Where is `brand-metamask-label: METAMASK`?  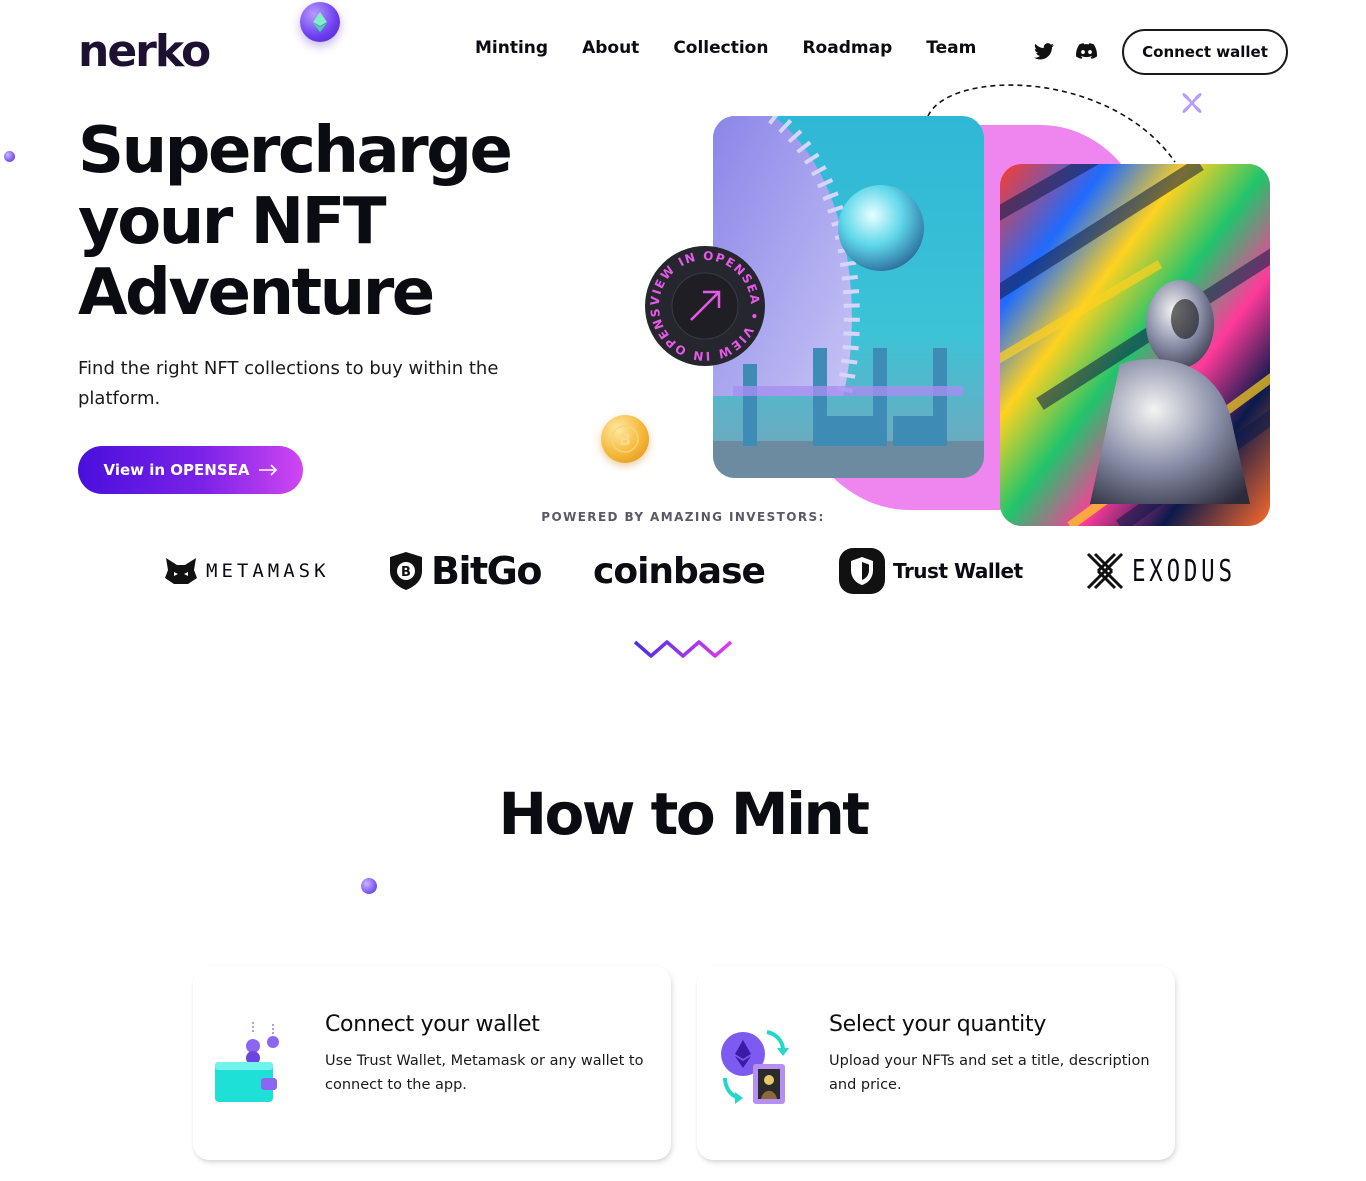 brand-metamask-label: METAMASK is located at coordinates (268, 571).